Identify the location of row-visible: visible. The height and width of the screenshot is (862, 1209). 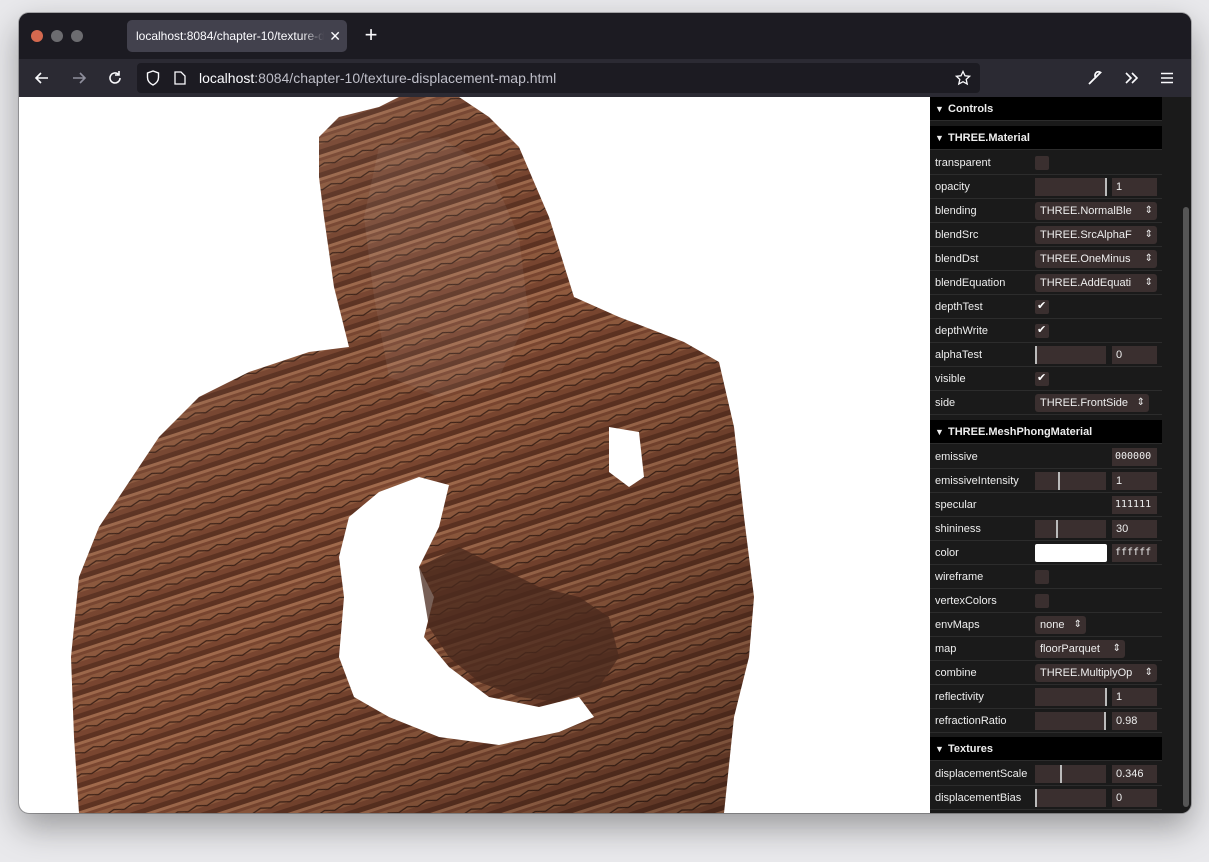
(1046, 379).